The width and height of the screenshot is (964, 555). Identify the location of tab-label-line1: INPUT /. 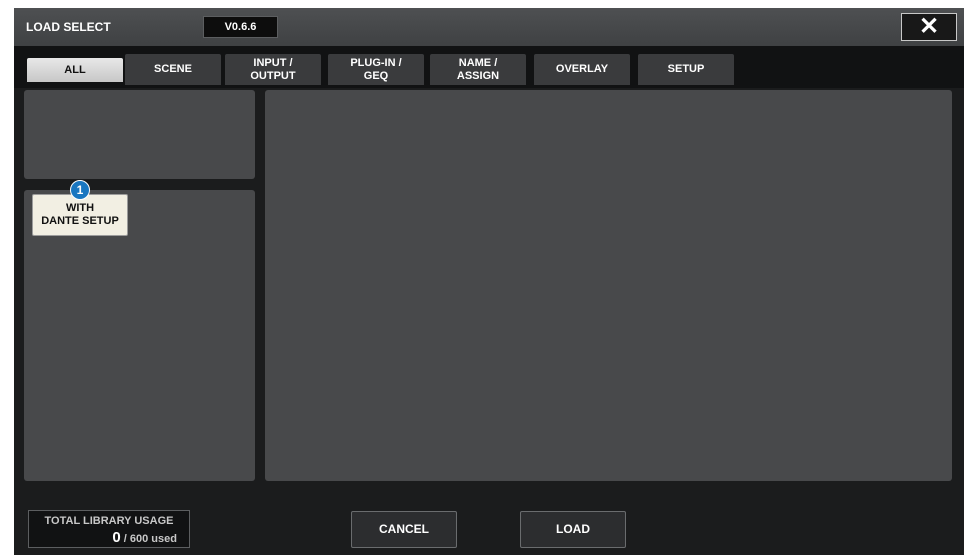
(273, 62).